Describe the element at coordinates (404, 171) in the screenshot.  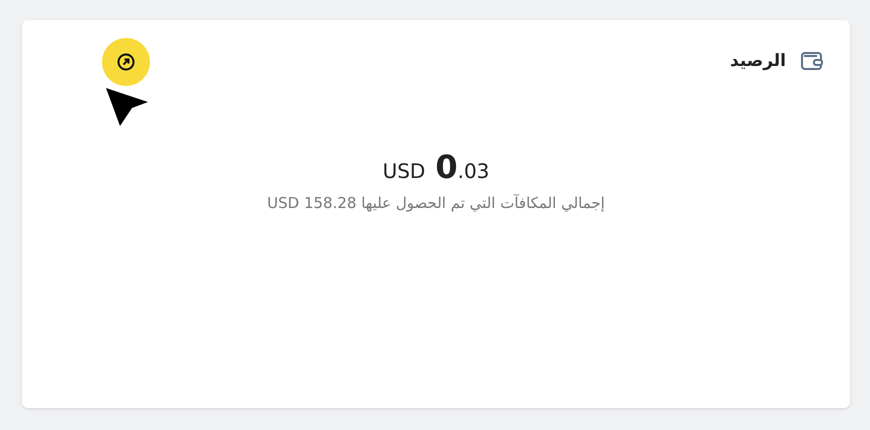
I see `currency-label: USD` at that location.